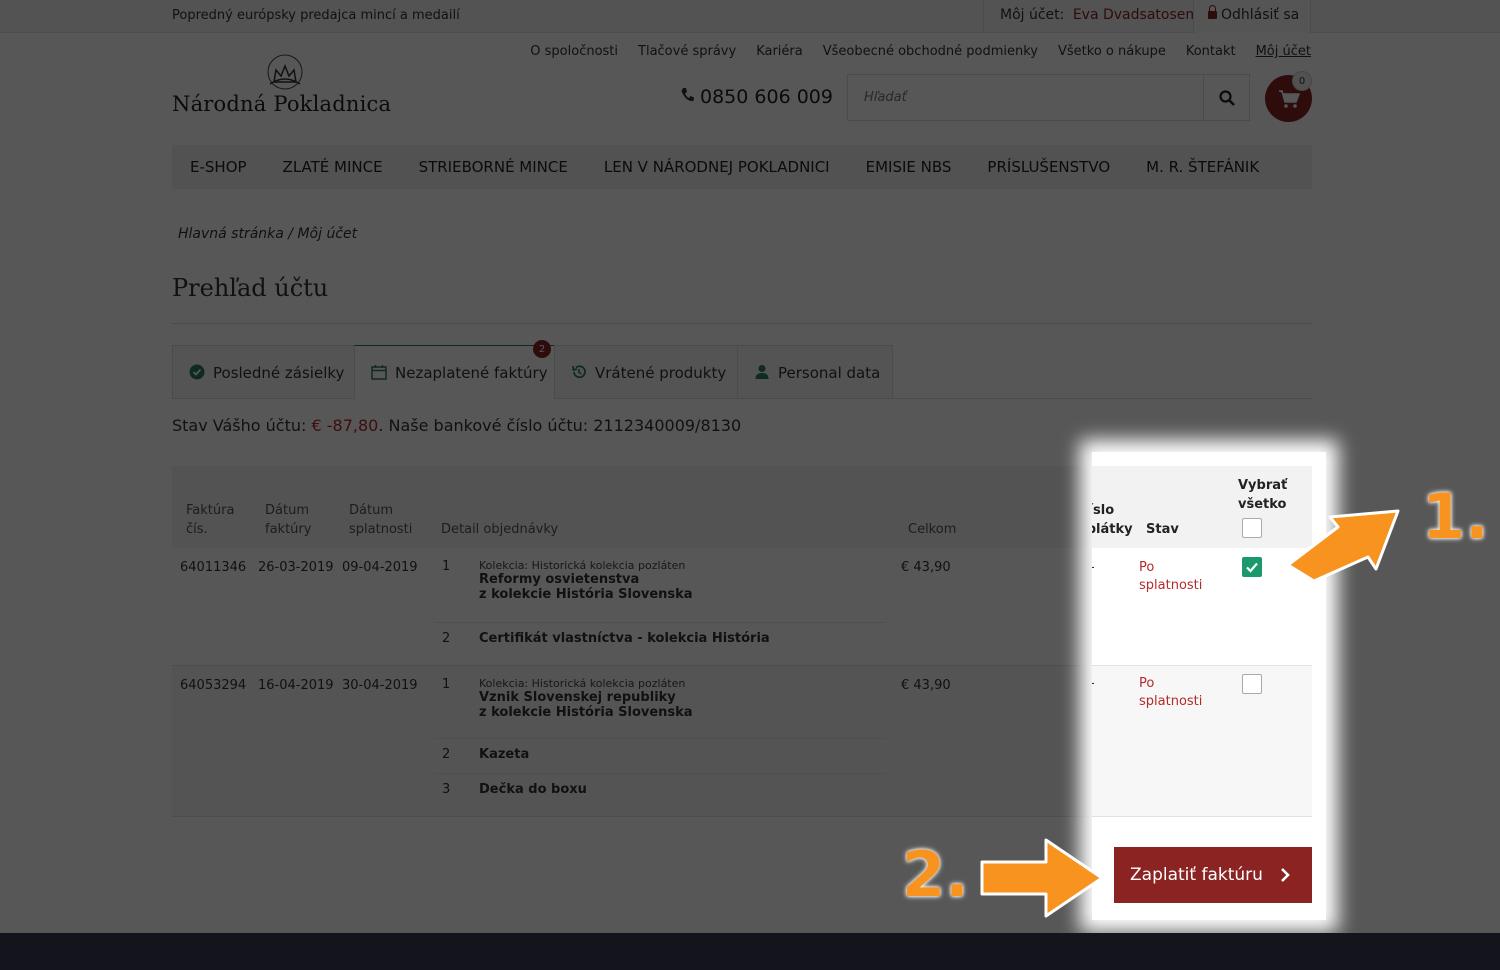  Describe the element at coordinates (296, 567) in the screenshot. I see `invoice-date: 26-03-2019` at that location.